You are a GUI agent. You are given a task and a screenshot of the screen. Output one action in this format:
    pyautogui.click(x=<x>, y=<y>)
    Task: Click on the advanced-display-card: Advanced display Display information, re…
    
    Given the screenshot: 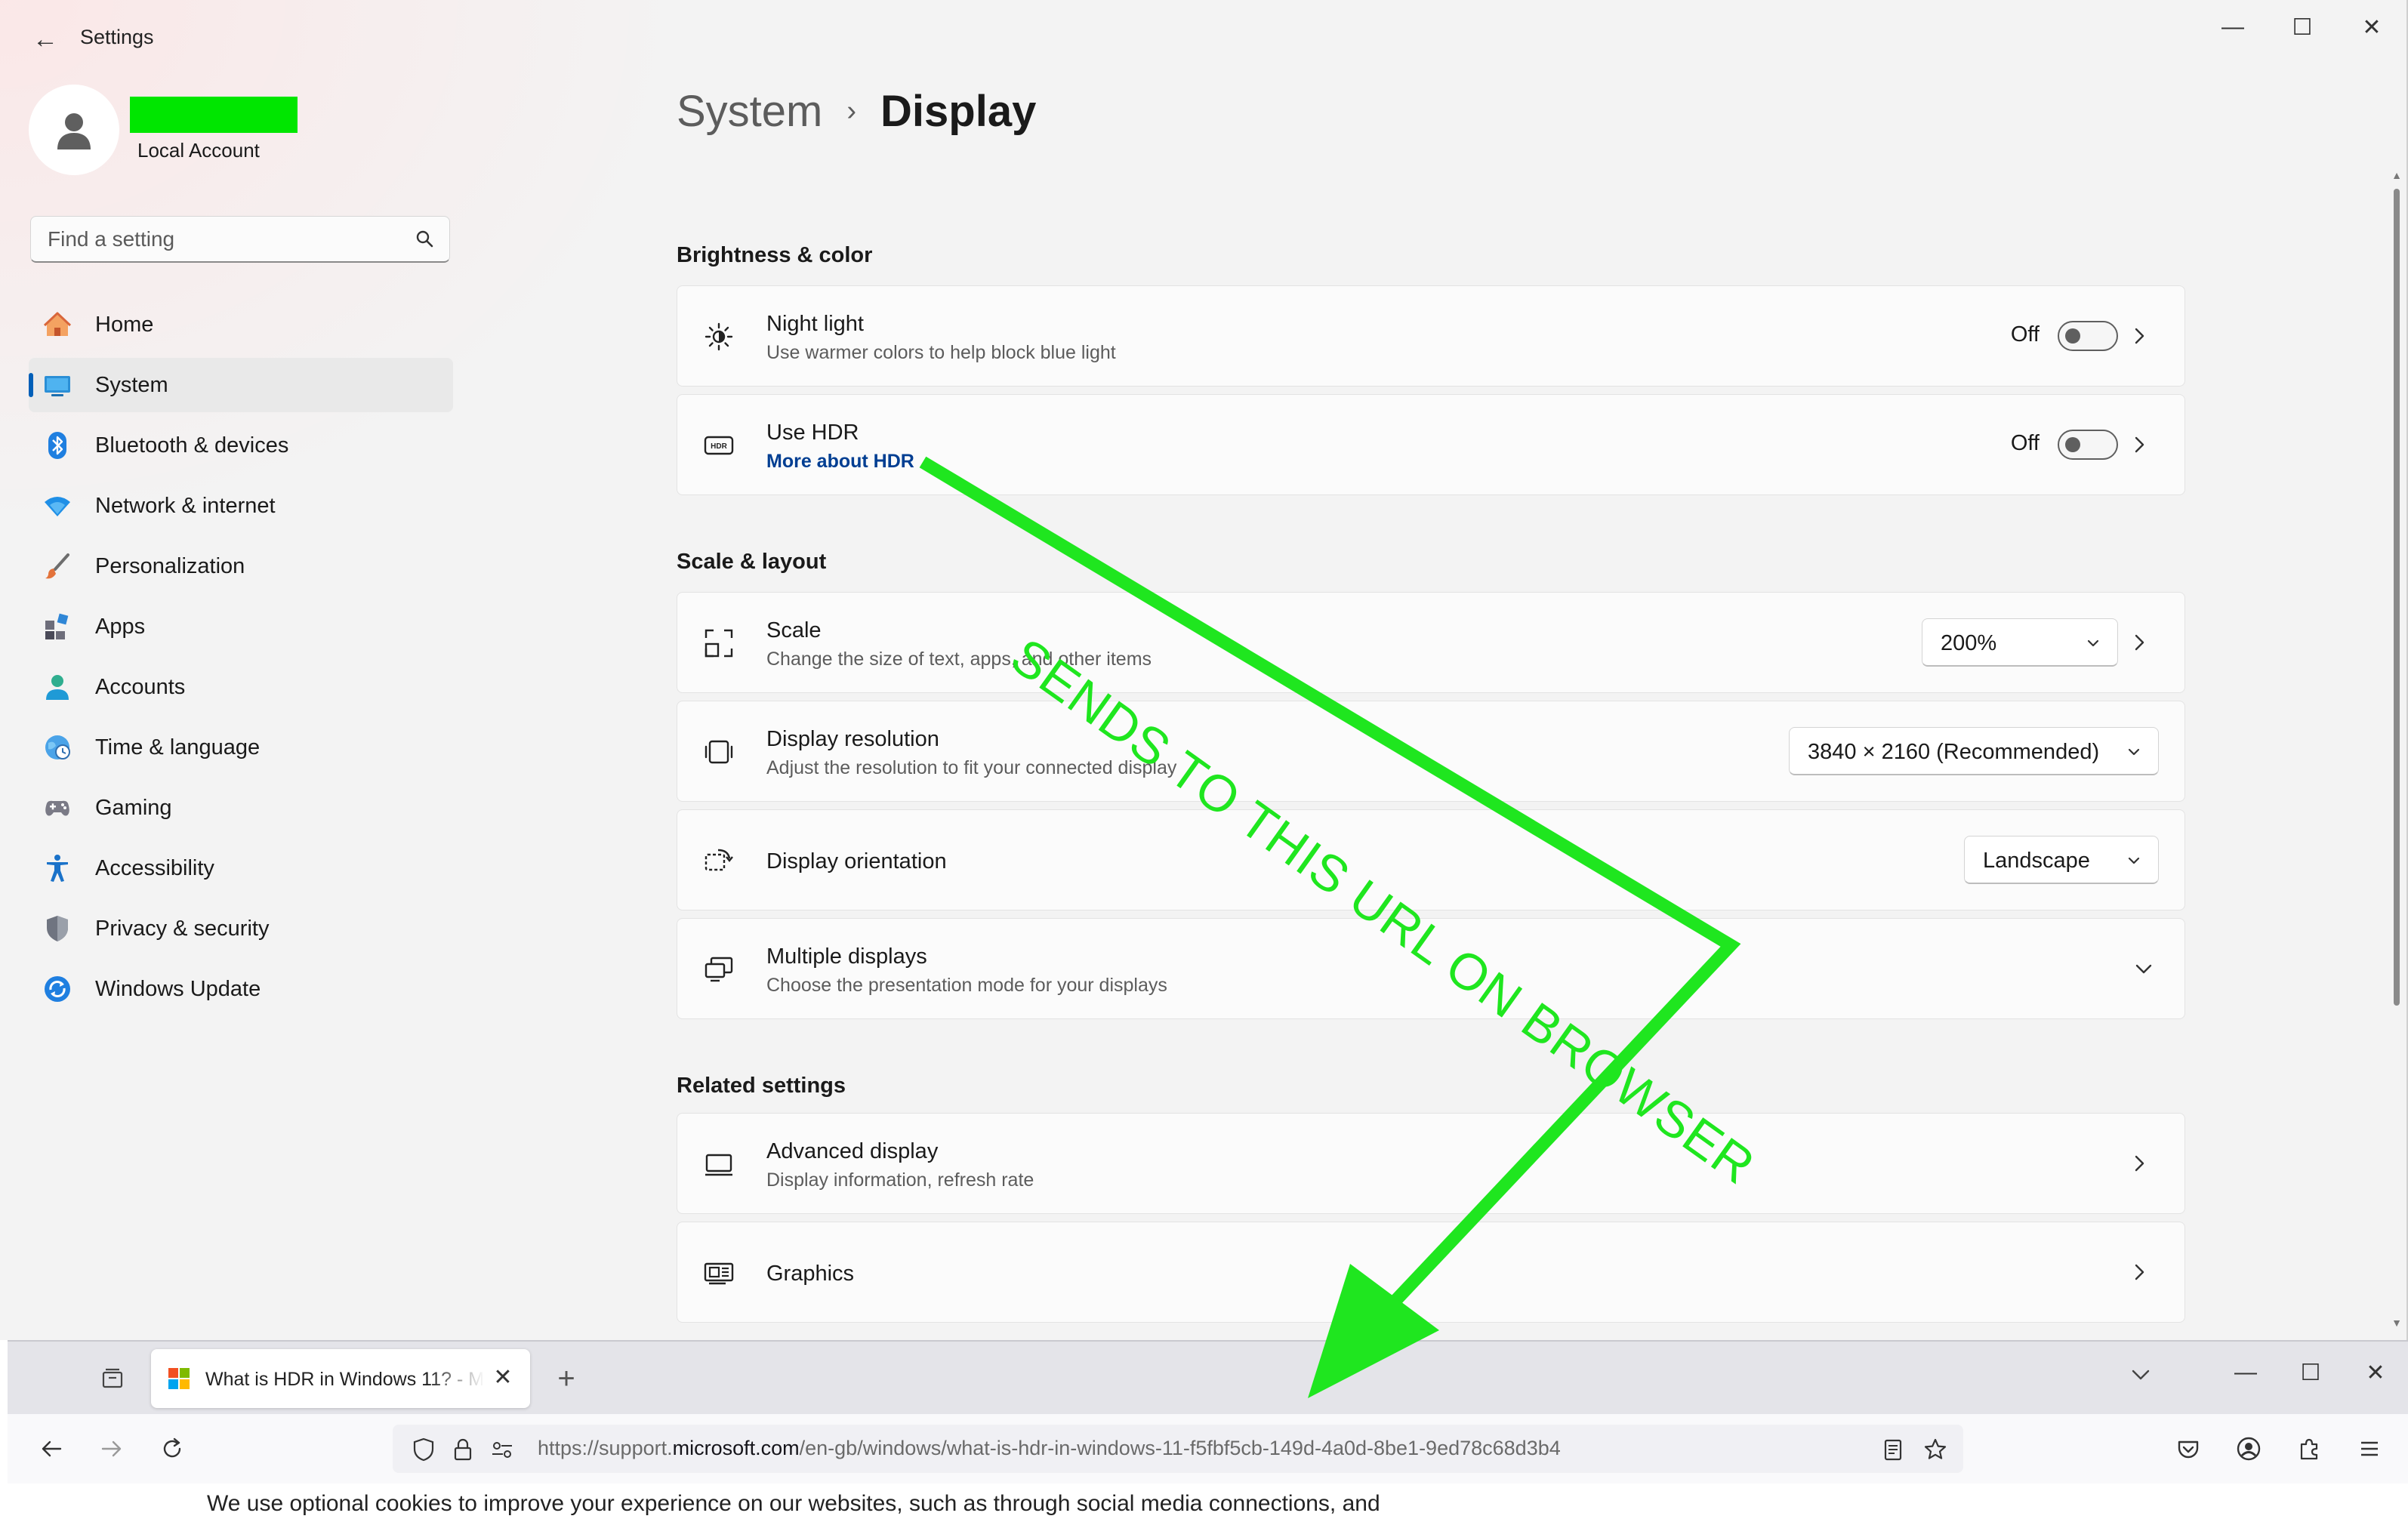 What is the action you would take?
    pyautogui.click(x=1431, y=1163)
    